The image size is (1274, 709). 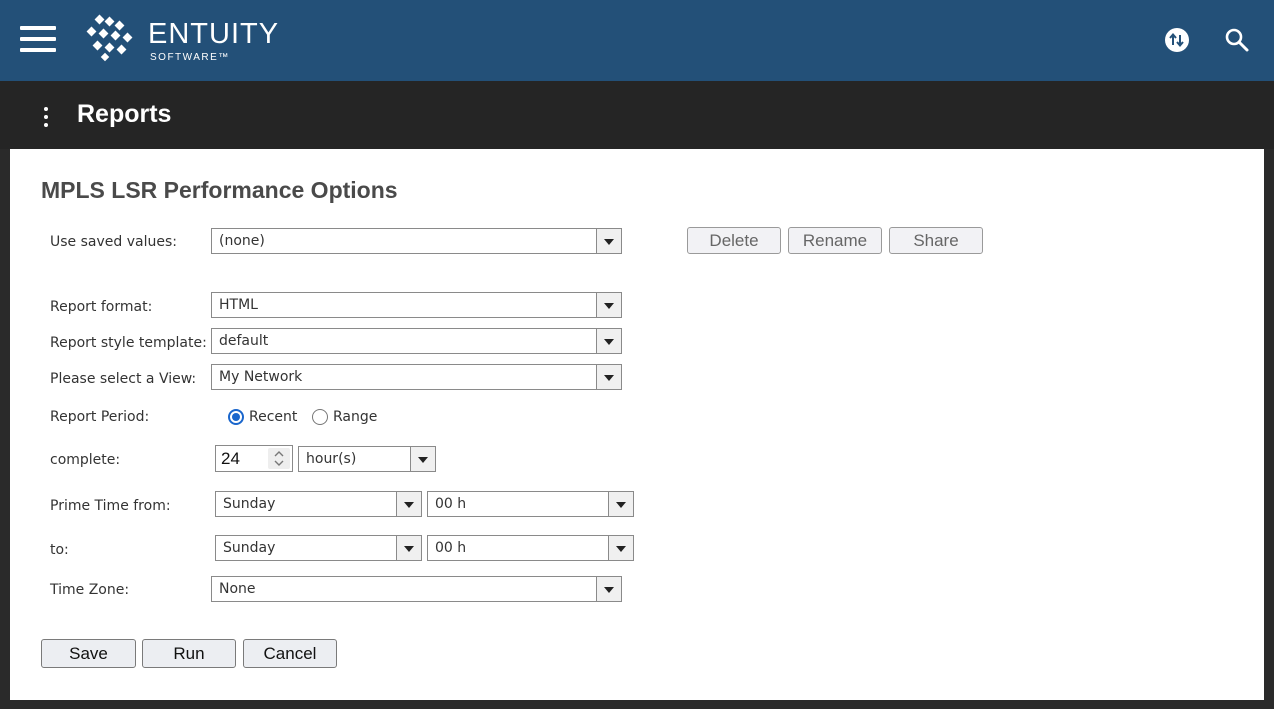 What do you see at coordinates (242, 241) in the screenshot?
I see `saved-values-value: (none)` at bounding box center [242, 241].